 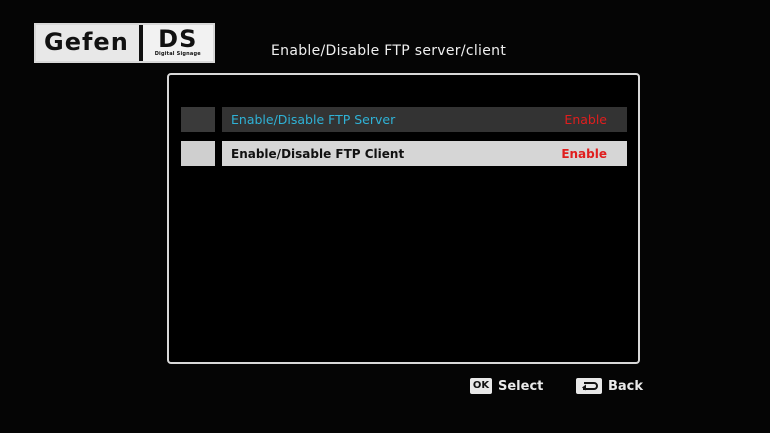 What do you see at coordinates (313, 119) in the screenshot?
I see `menu-item-label: Enable/Disable FTP Server` at bounding box center [313, 119].